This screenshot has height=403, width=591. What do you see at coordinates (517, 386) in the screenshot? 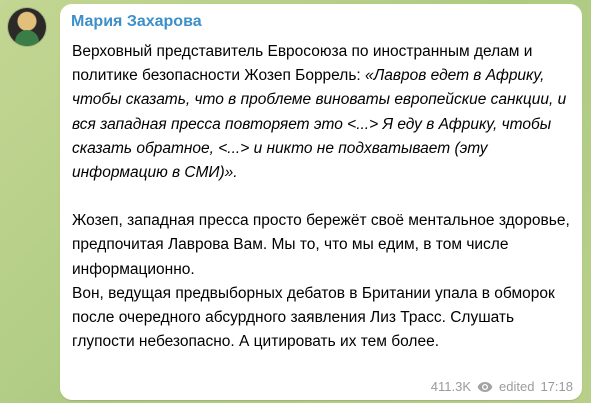
I see `edited-label: edited` at bounding box center [517, 386].